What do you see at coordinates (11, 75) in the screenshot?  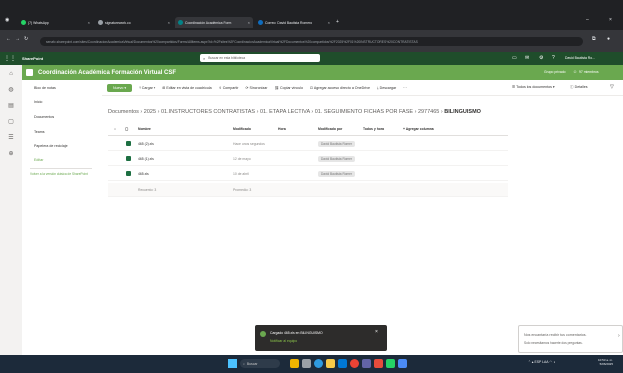 I see `home-icon: ⌂` at bounding box center [11, 75].